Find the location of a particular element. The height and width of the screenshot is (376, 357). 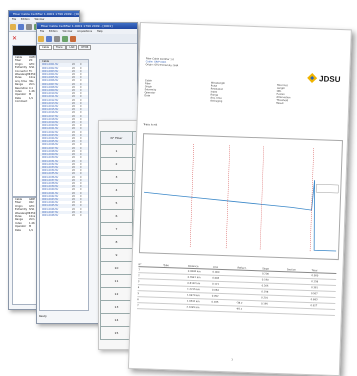

event-cell: 0.198 is located at coordinates (273, 292).